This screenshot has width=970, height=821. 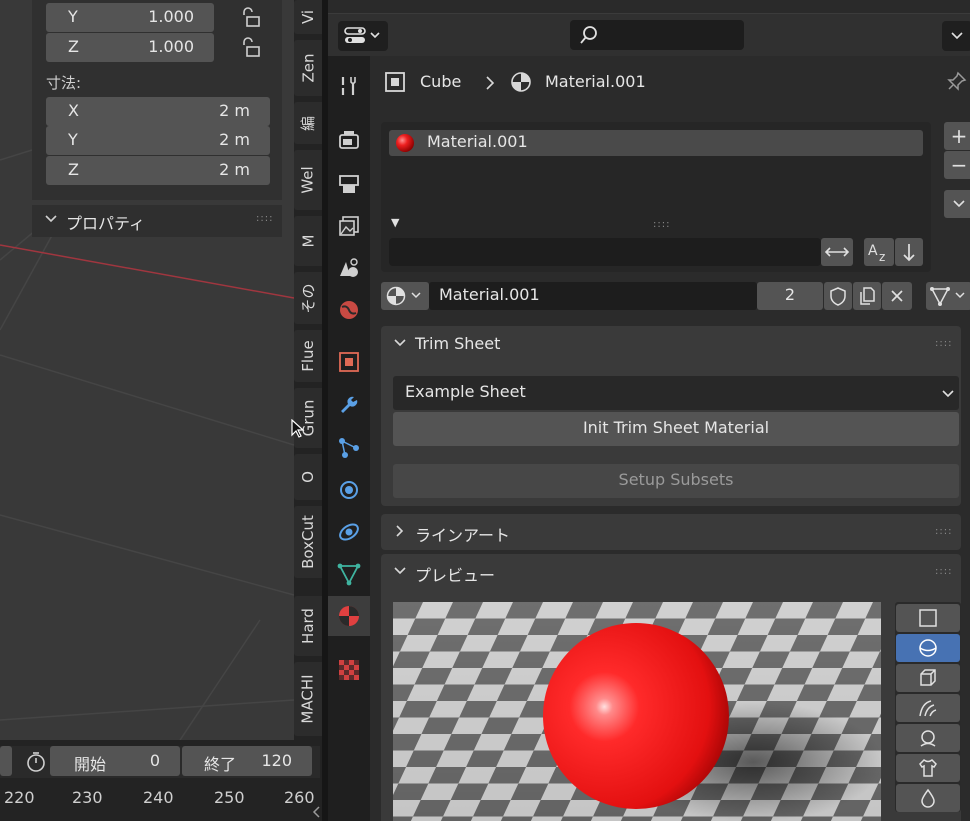 What do you see at coordinates (73, 46) in the screenshot?
I see `axis-label: Z` at bounding box center [73, 46].